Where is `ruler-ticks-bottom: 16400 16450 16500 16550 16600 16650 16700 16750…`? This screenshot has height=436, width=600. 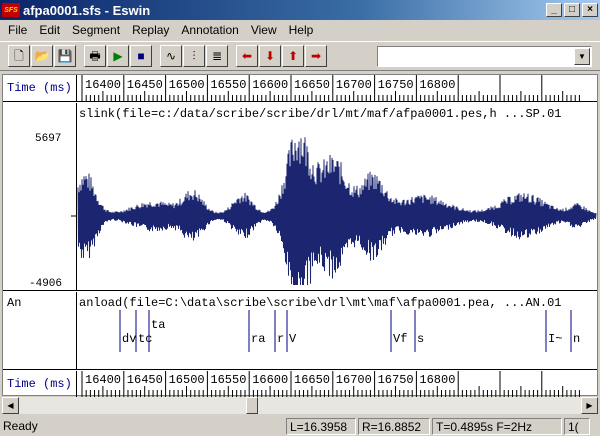
ruler-ticks-bottom: 16400 16450 16500 16550 16600 16650 16700 16750… is located at coordinates (330, 384).